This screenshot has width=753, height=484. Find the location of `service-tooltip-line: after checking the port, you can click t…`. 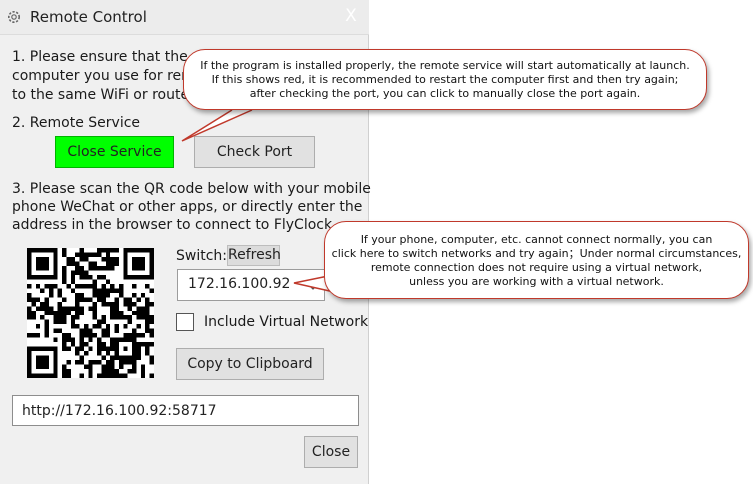

service-tooltip-line: after checking the port, you can click t… is located at coordinates (445, 93).